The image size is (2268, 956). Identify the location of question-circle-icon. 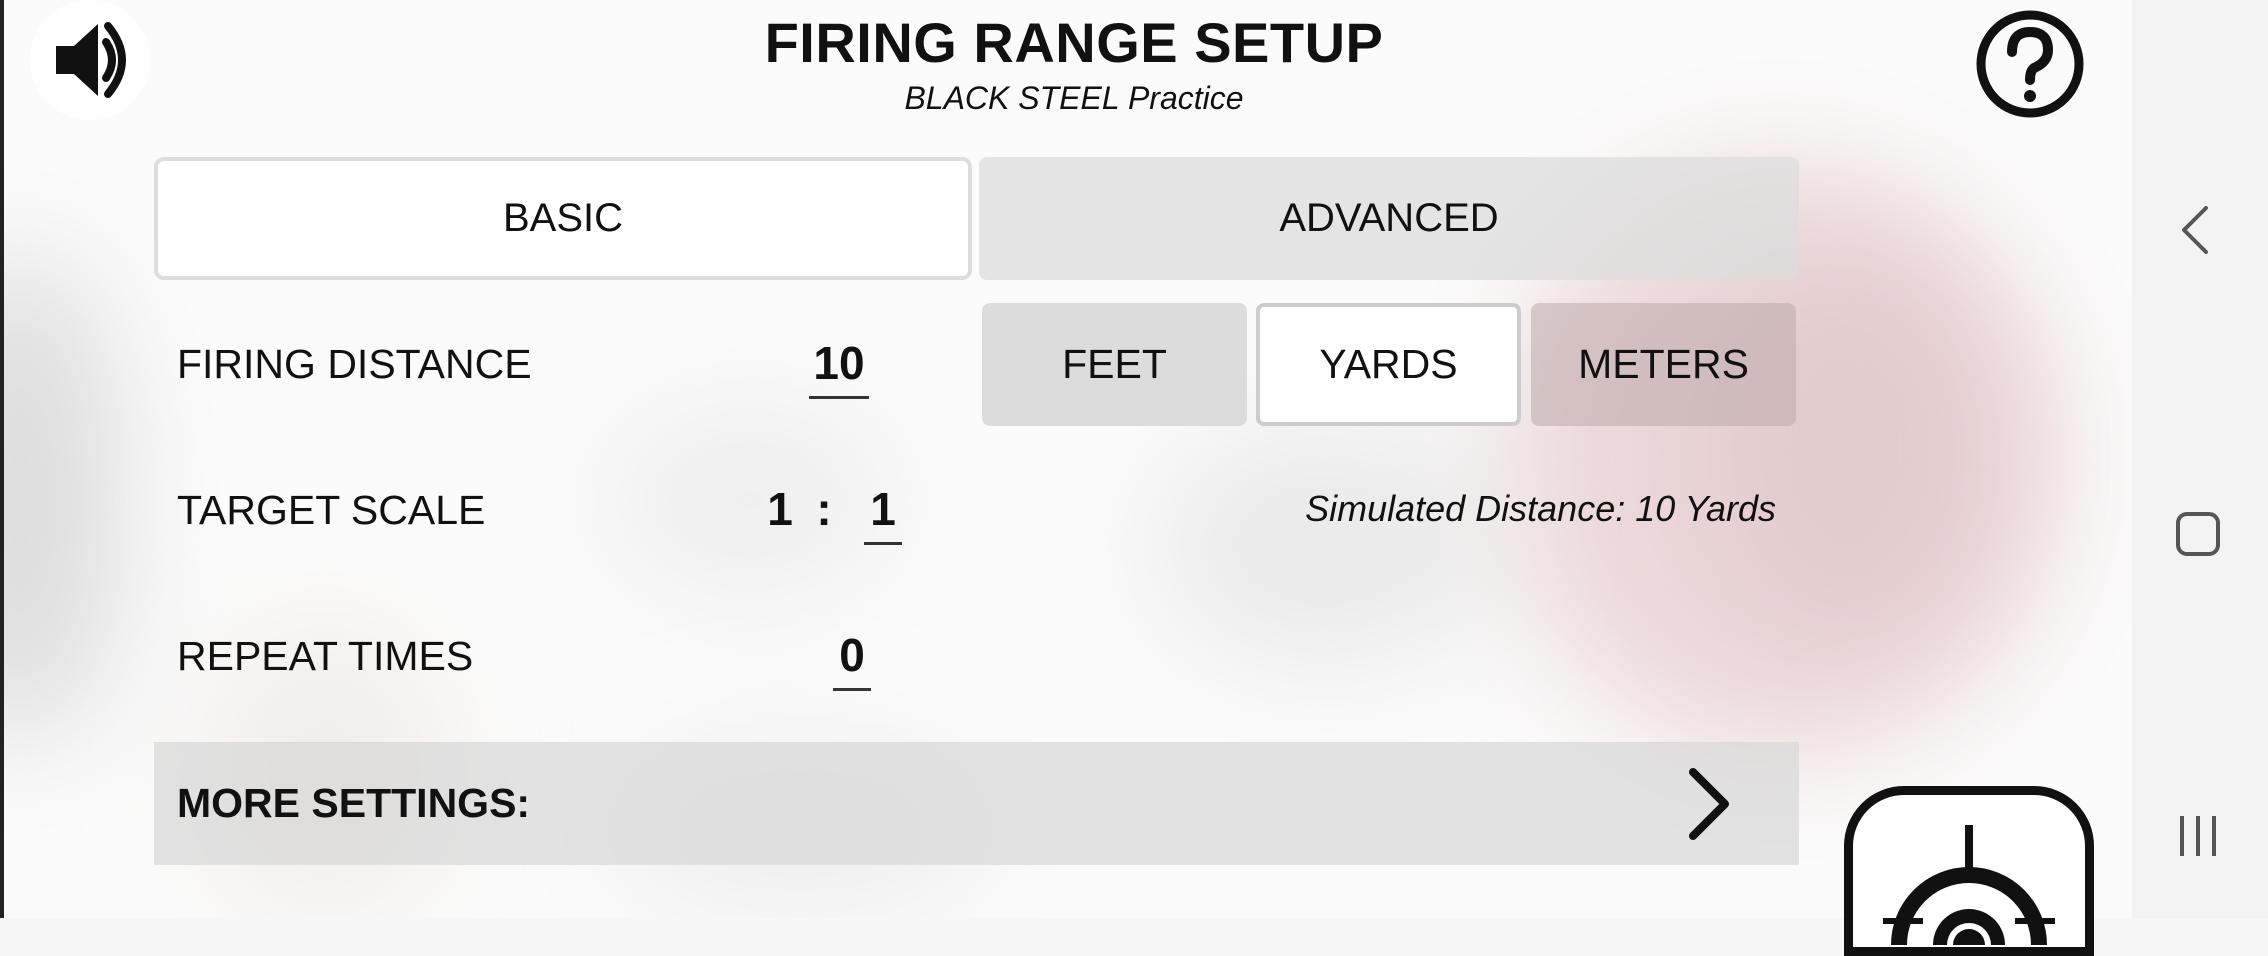
(2030, 64).